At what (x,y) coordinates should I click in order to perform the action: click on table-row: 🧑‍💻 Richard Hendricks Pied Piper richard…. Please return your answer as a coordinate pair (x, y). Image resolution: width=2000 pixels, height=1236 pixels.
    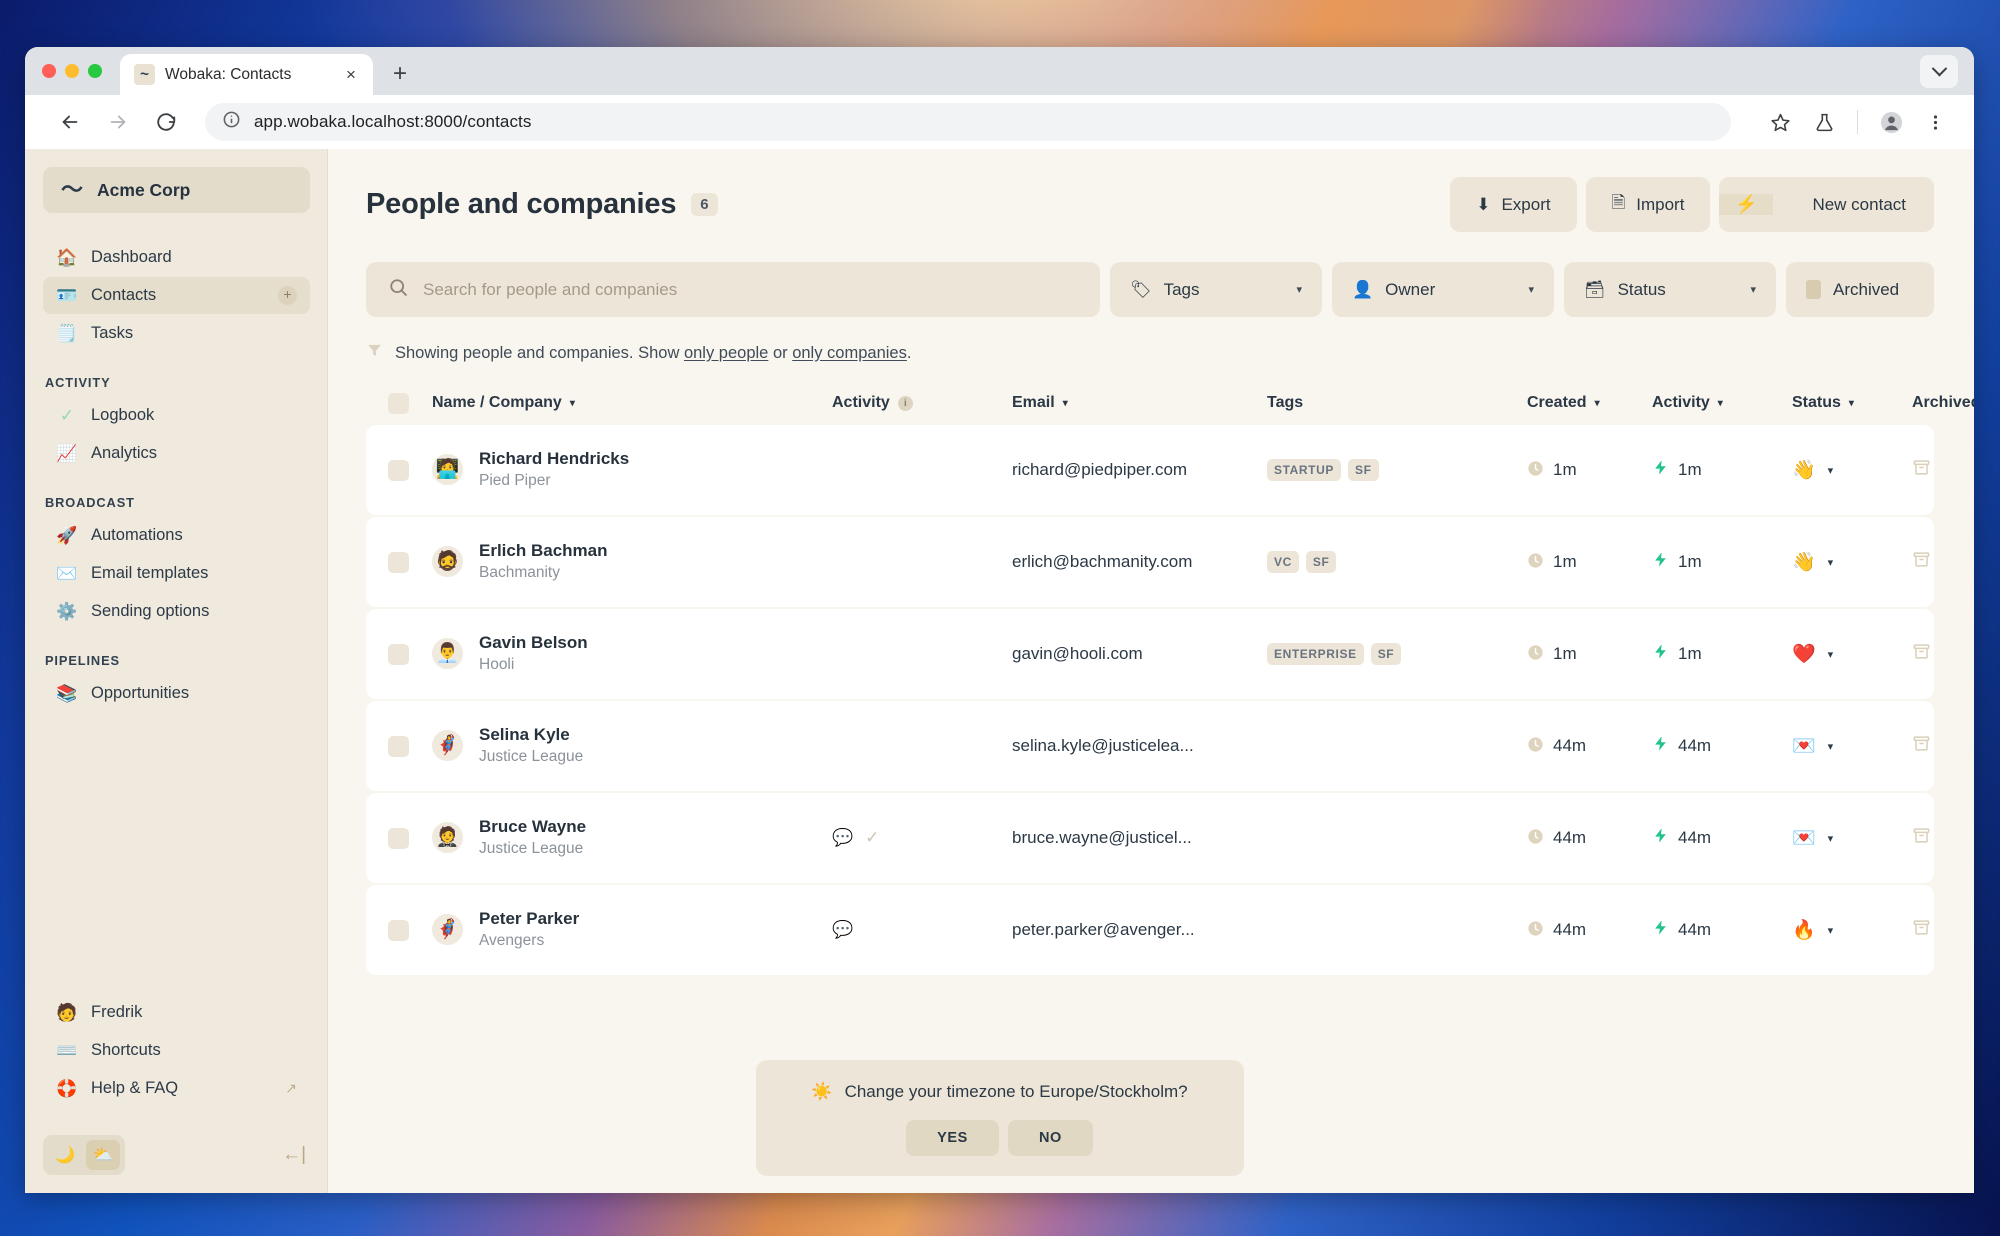
    Looking at the image, I should click on (1150, 470).